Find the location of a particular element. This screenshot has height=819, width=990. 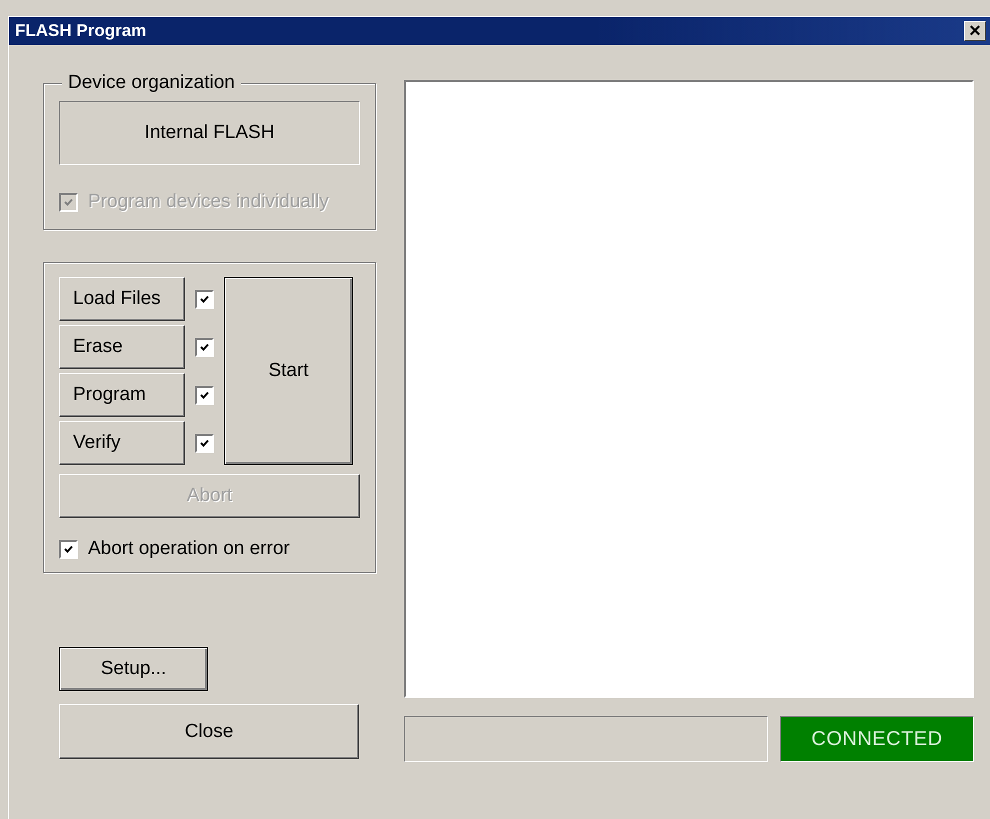

window-title: FLASH Program is located at coordinates (80, 31).